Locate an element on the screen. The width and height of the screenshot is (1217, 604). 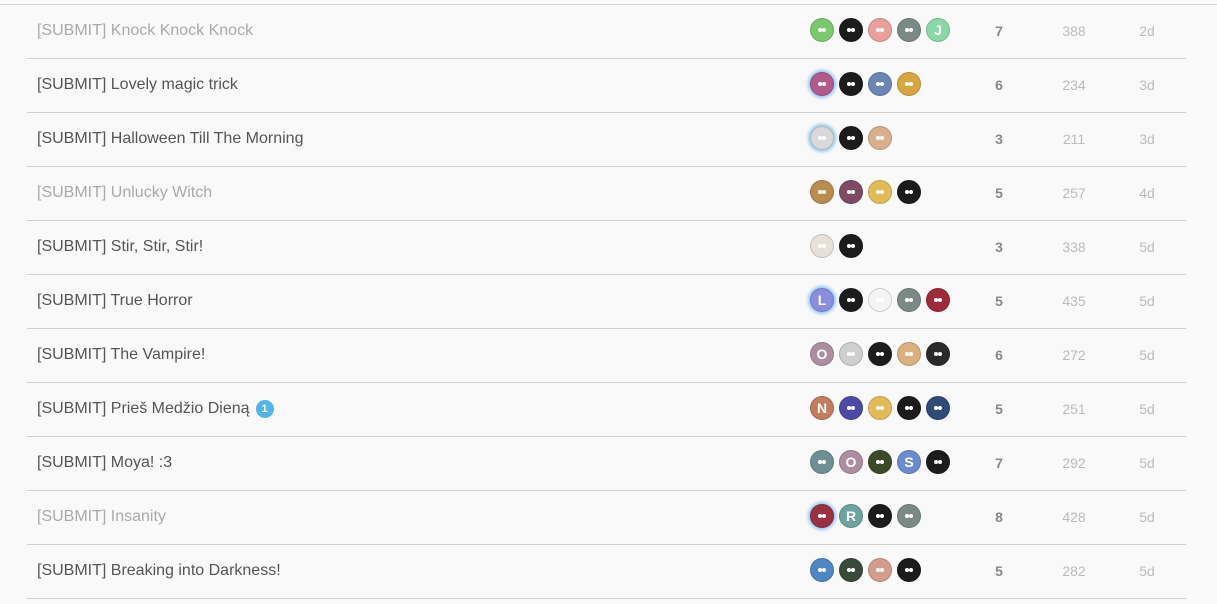
views-count: 234 is located at coordinates (1074, 85).